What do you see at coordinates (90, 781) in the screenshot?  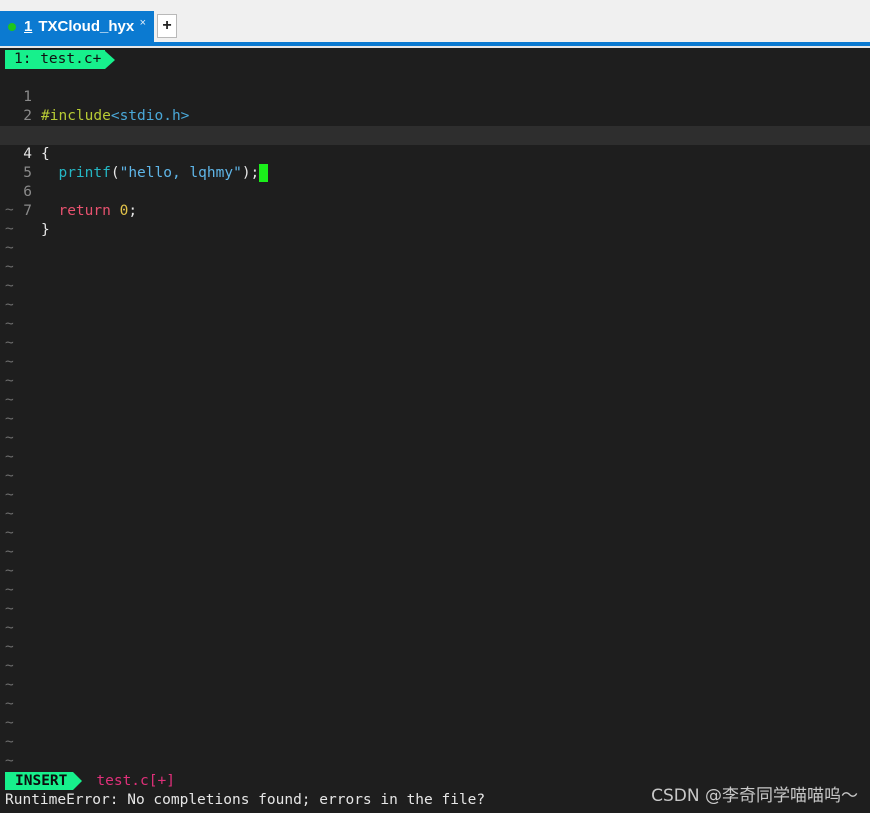 I see `status-line: INSERT test.c[+]` at bounding box center [90, 781].